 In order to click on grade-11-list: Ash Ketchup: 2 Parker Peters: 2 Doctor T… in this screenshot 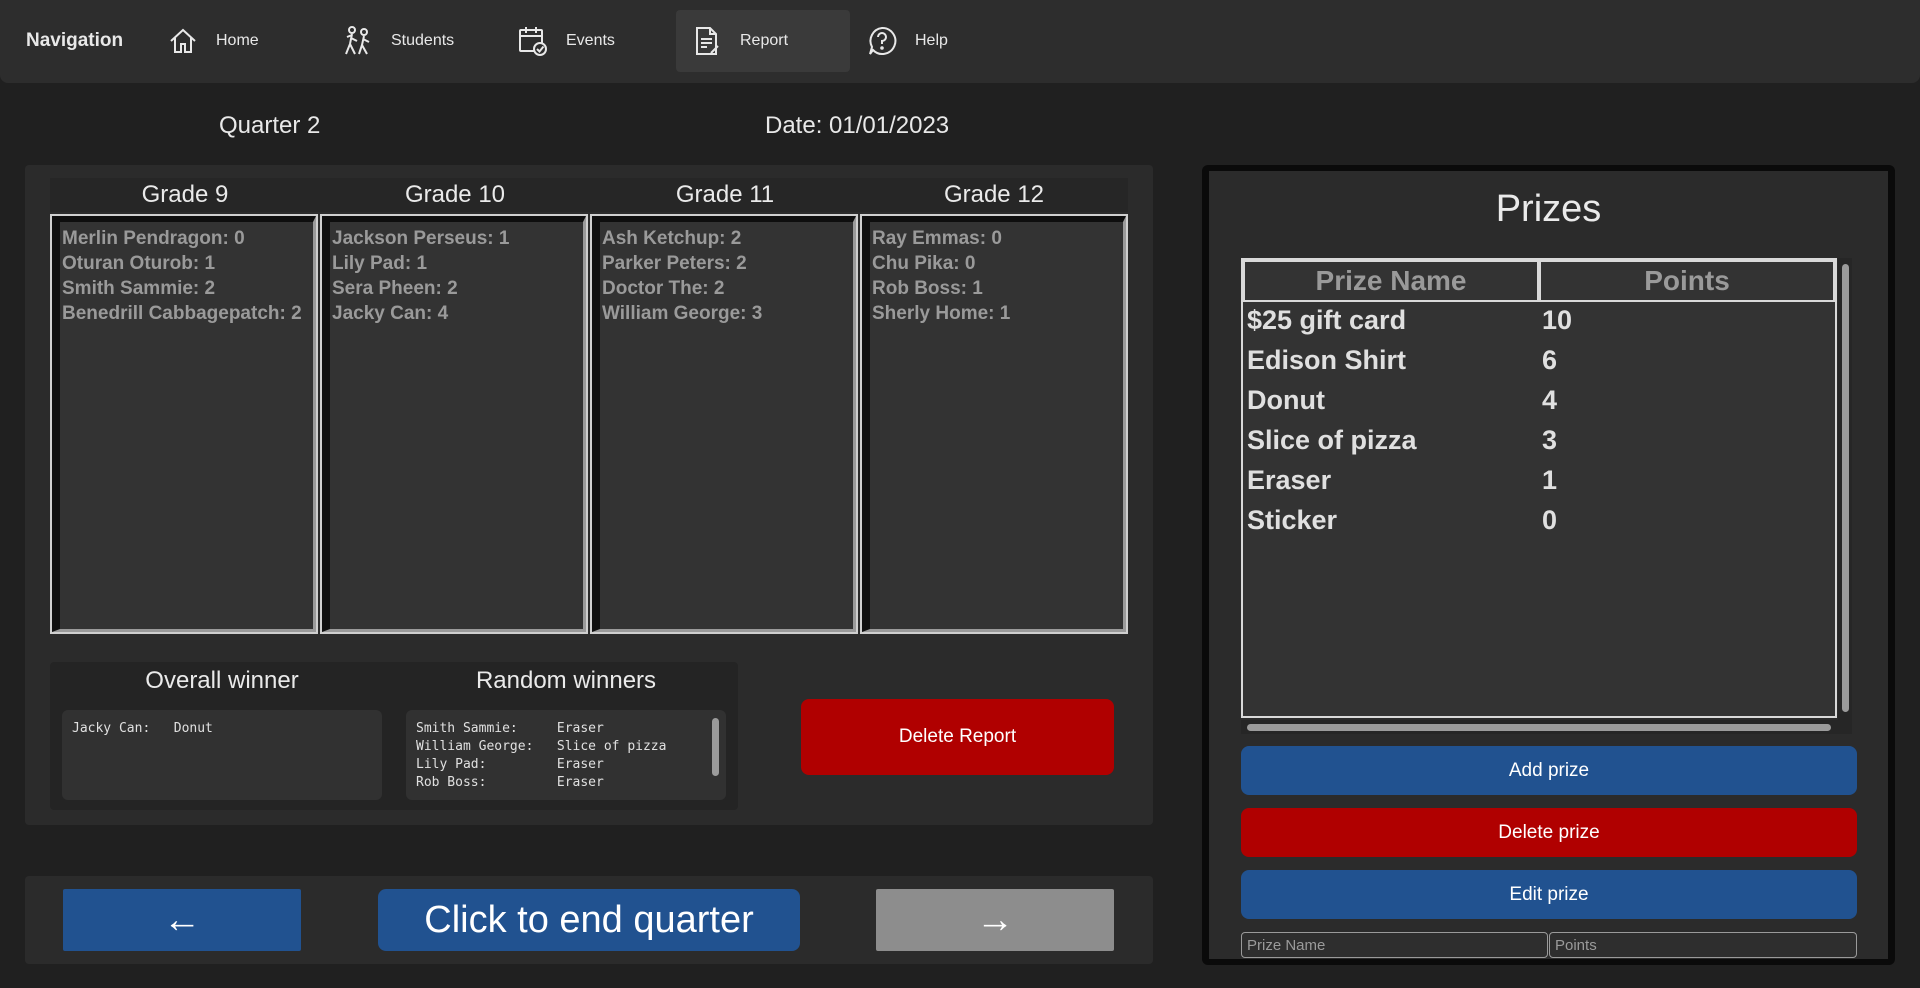, I will do `click(724, 424)`.